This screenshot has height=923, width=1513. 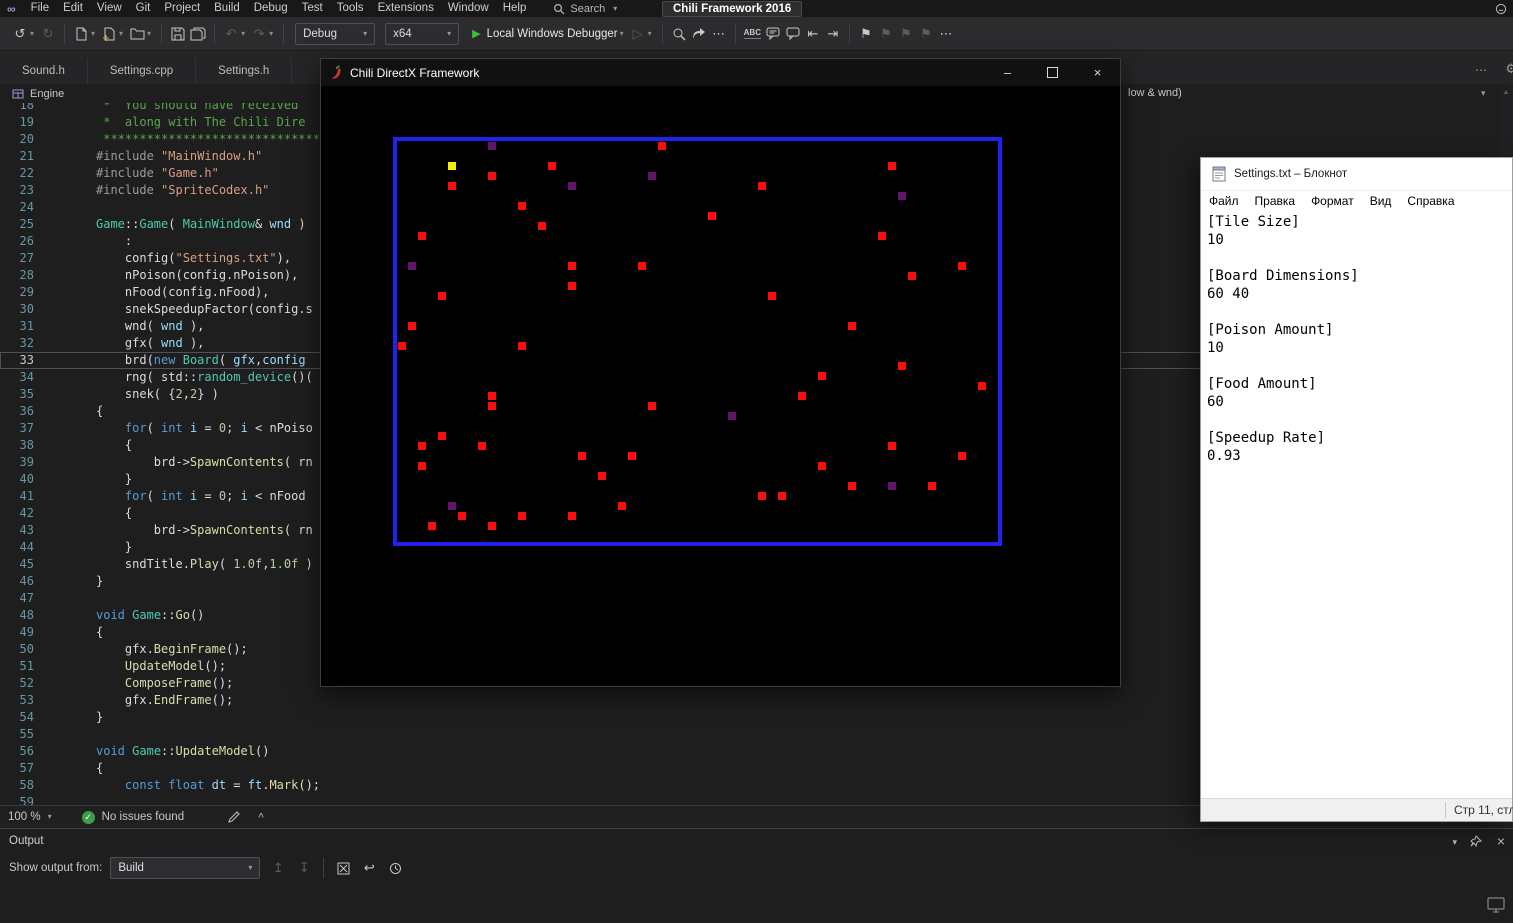 I want to click on code-cleanup-icon, so click(x=234, y=817).